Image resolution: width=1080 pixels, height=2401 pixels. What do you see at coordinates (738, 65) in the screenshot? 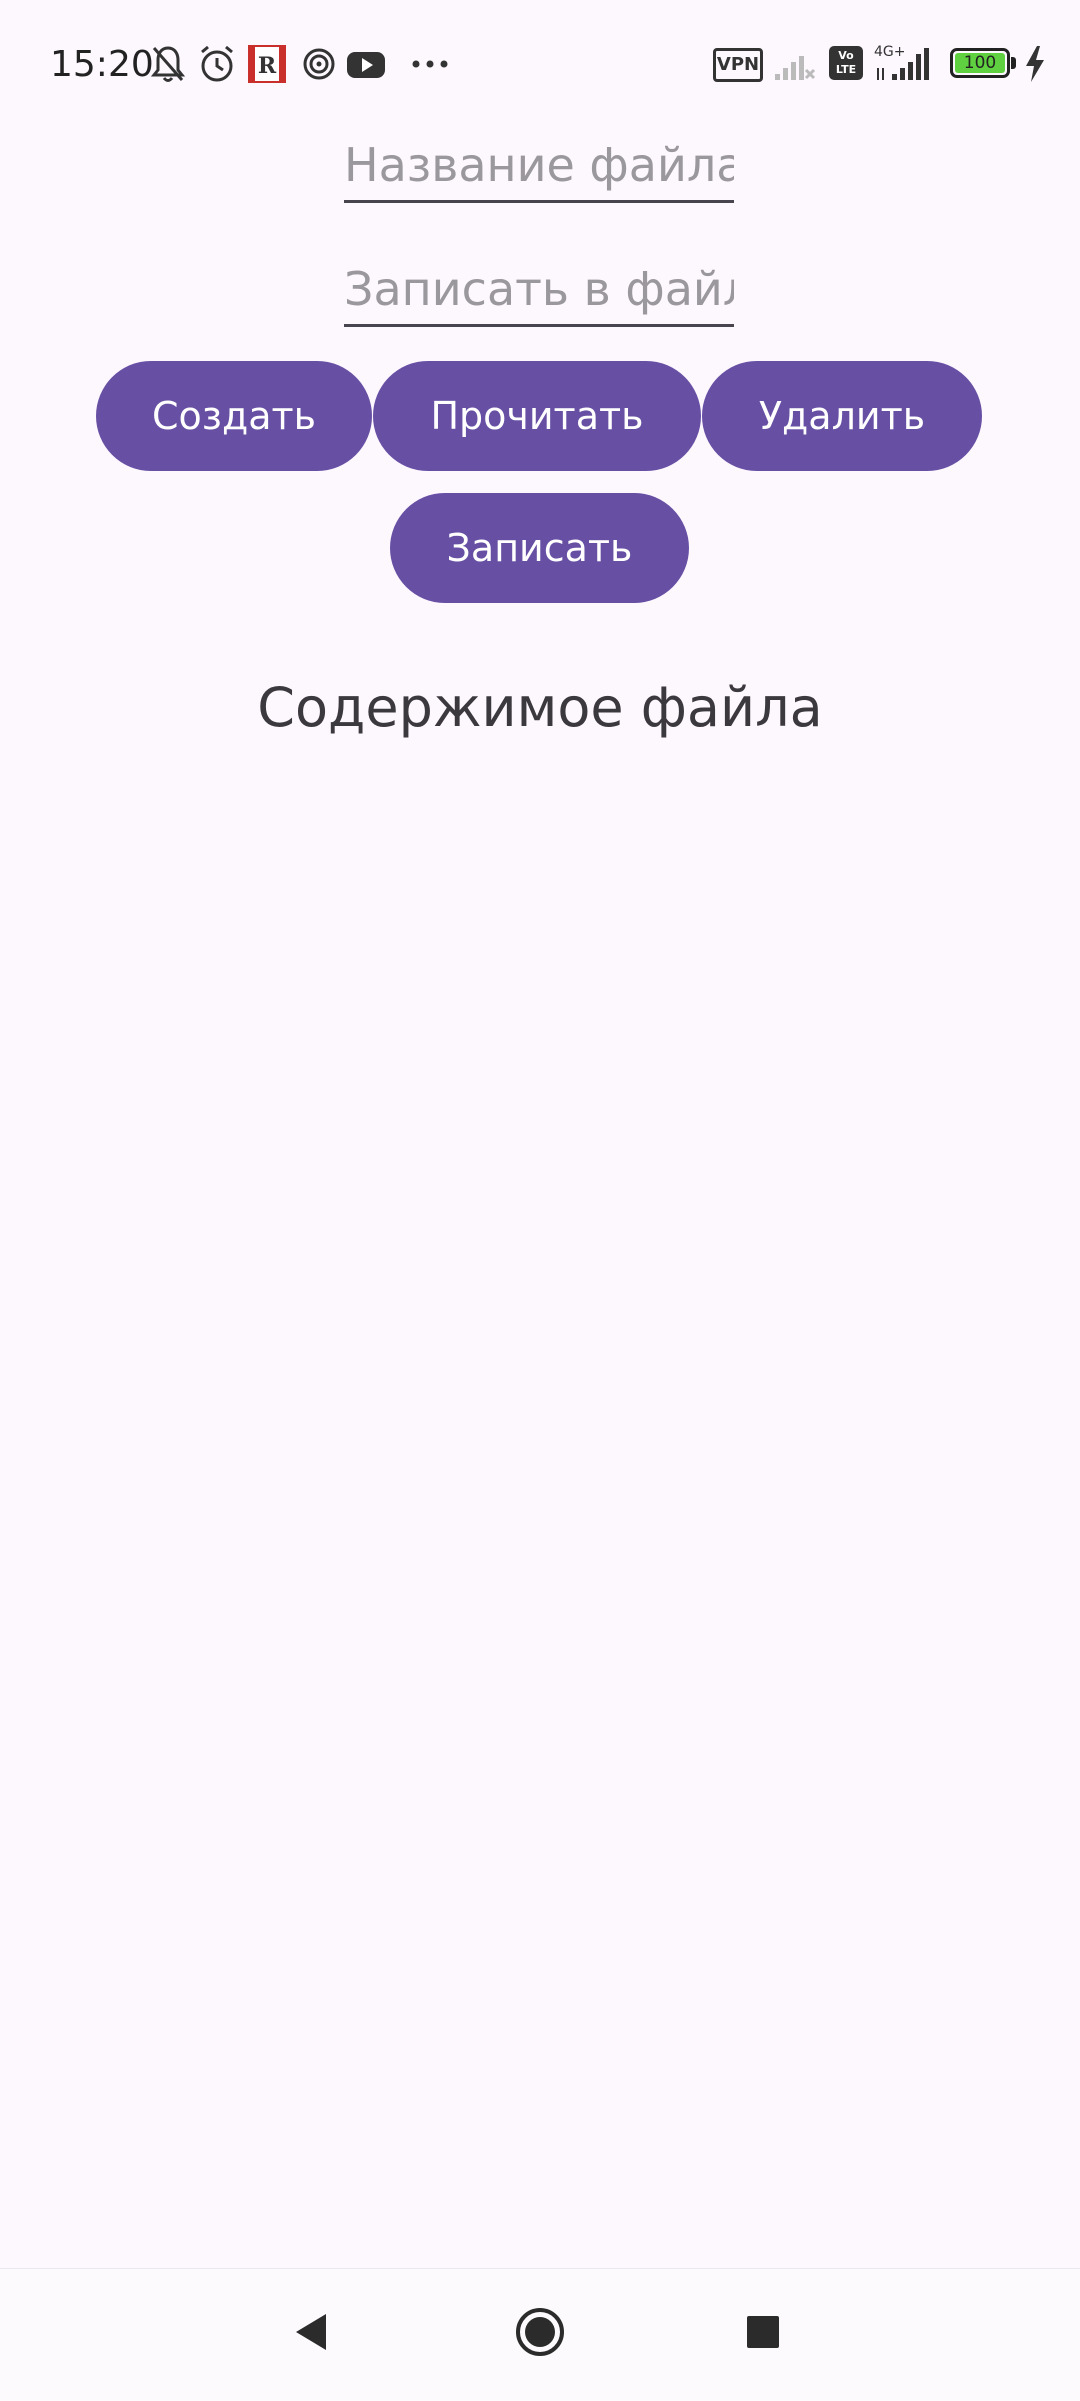
I see `vpn-icon: VPN` at bounding box center [738, 65].